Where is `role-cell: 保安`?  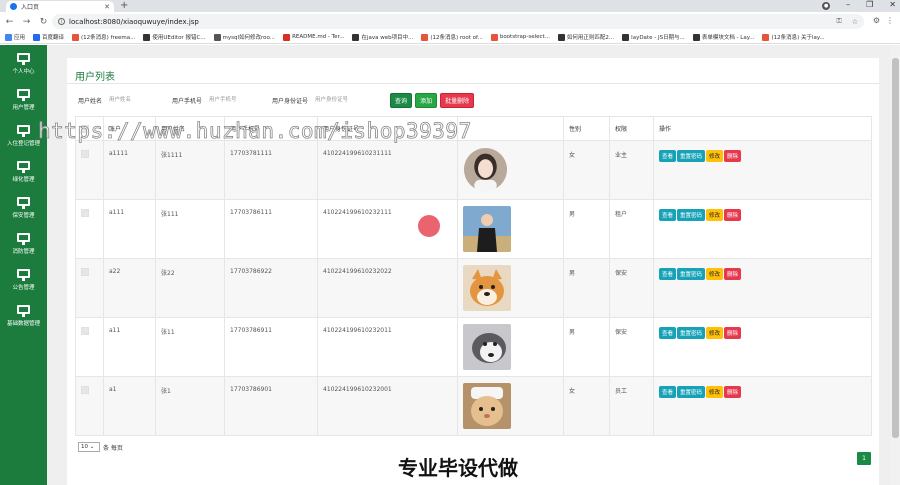
role-cell: 保安 is located at coordinates (631, 288).